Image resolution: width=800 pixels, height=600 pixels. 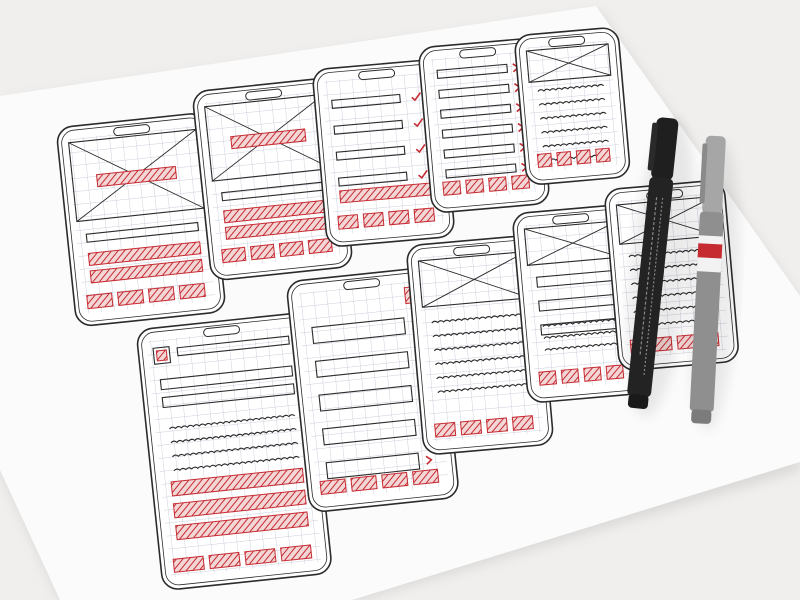 What do you see at coordinates (161, 355) in the screenshot?
I see `hamburger-icon` at bounding box center [161, 355].